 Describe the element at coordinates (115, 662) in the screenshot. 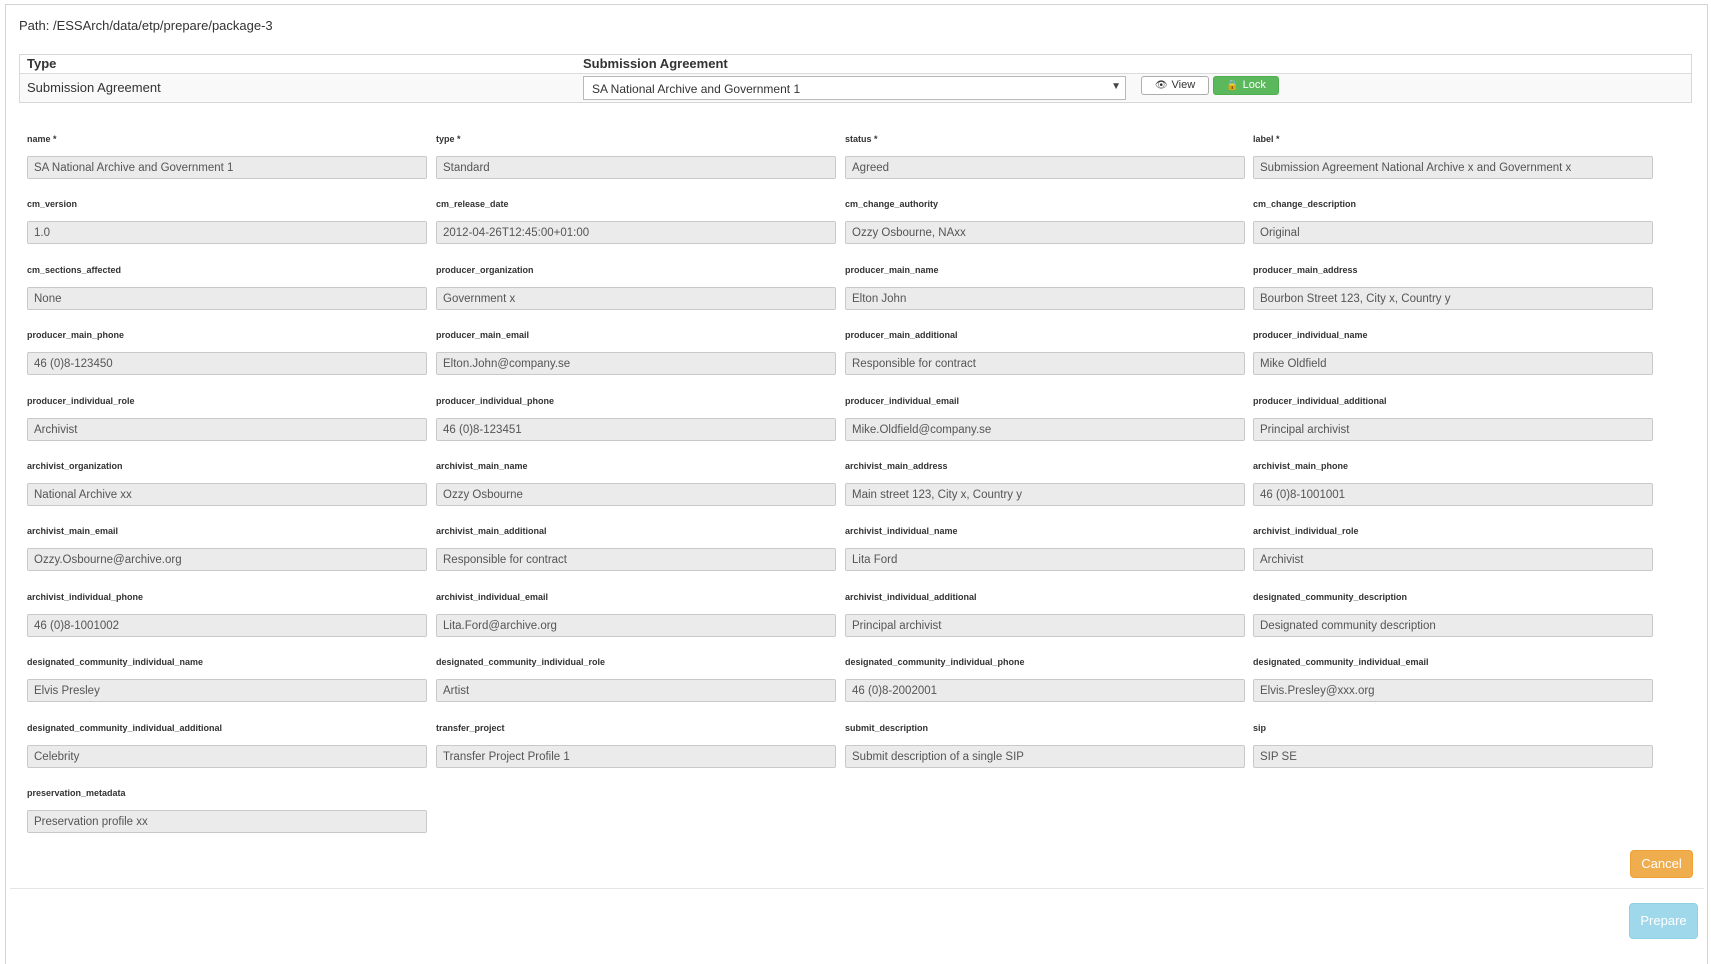

I see `field-label: designated_community_individual_name` at that location.